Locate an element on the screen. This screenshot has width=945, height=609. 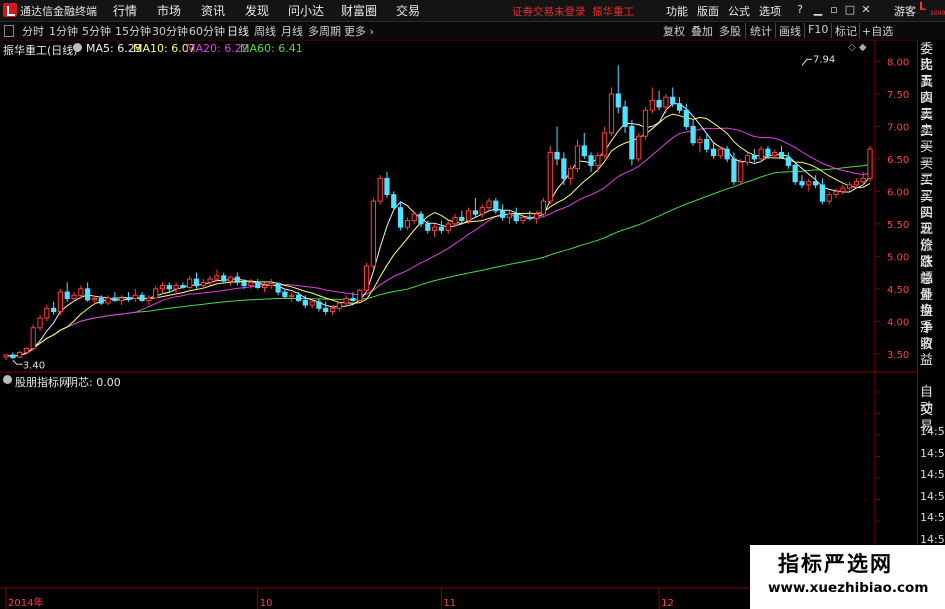
tool-add-watchlist: +自选 is located at coordinates (877, 31).